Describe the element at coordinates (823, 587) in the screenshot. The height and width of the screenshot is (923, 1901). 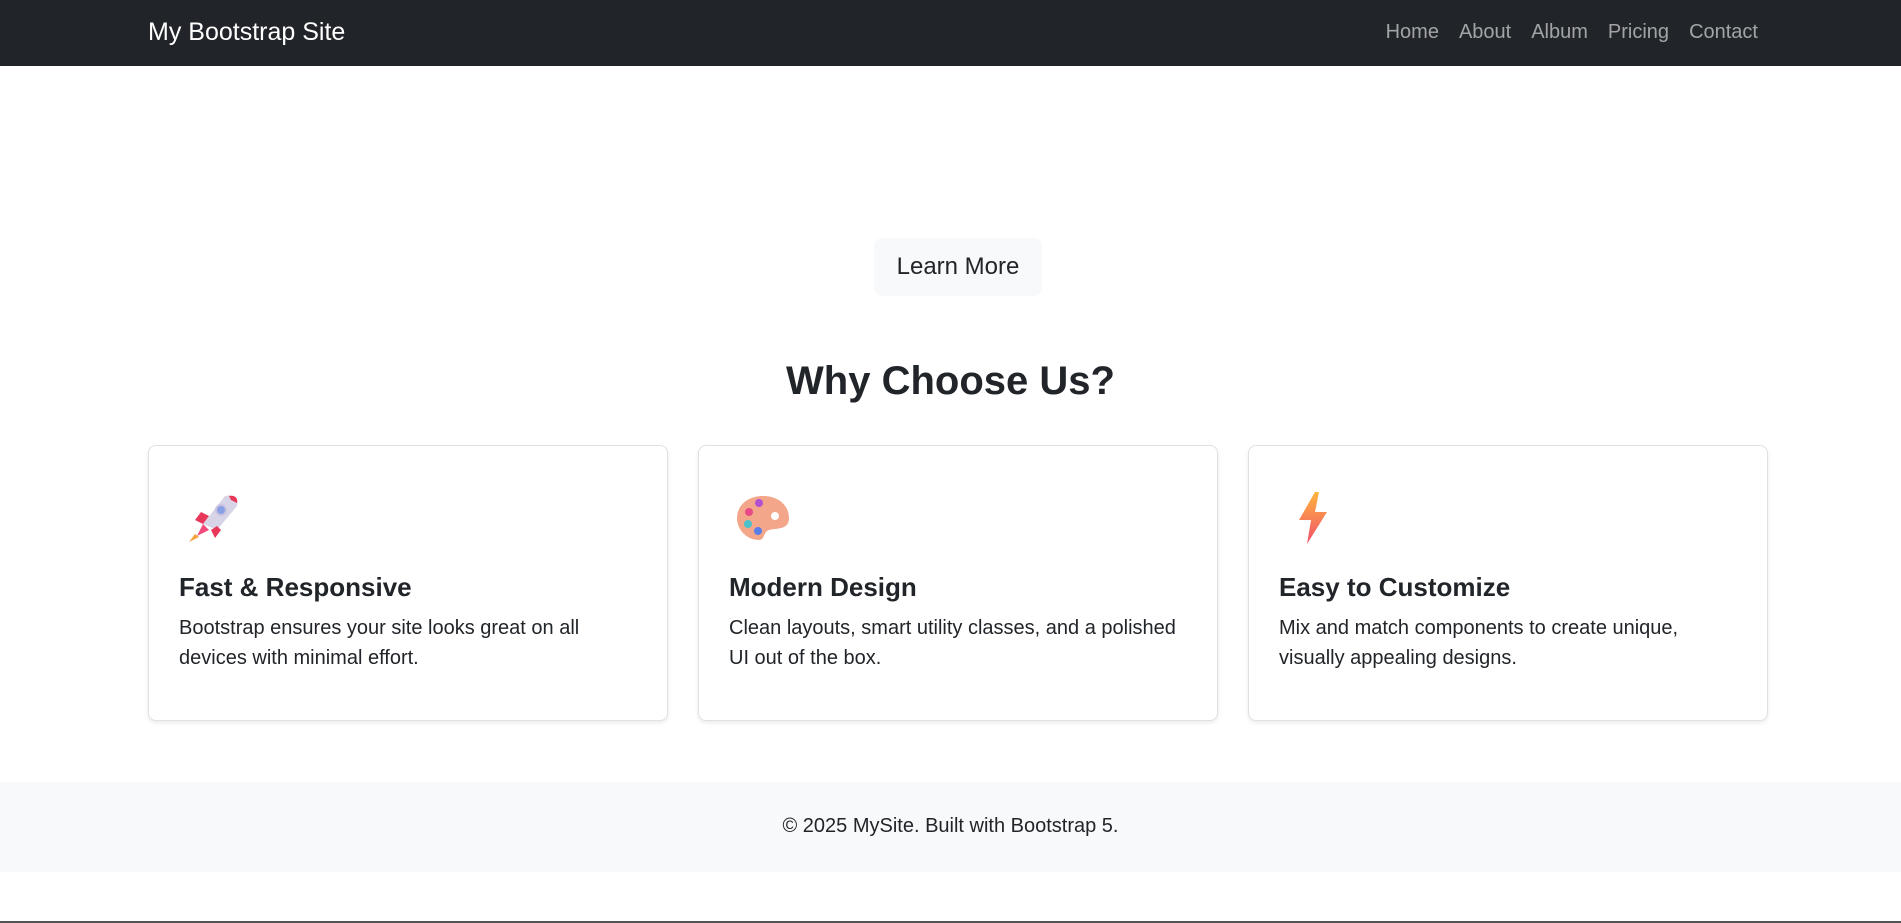
I see `card-title: Modern Design` at that location.